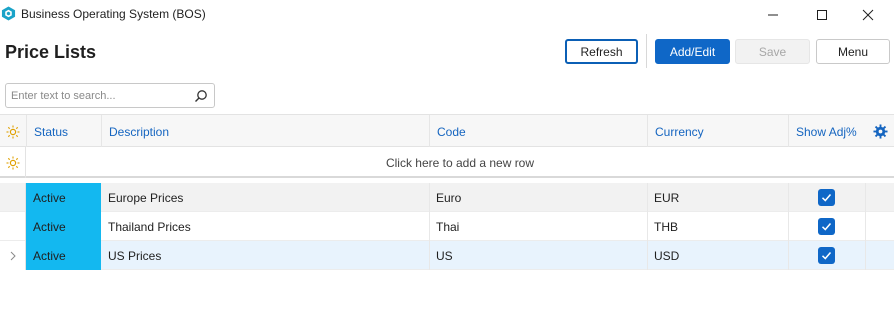 This screenshot has height=319, width=894. What do you see at coordinates (538, 131) in the screenshot?
I see `column-header-code: Code` at bounding box center [538, 131].